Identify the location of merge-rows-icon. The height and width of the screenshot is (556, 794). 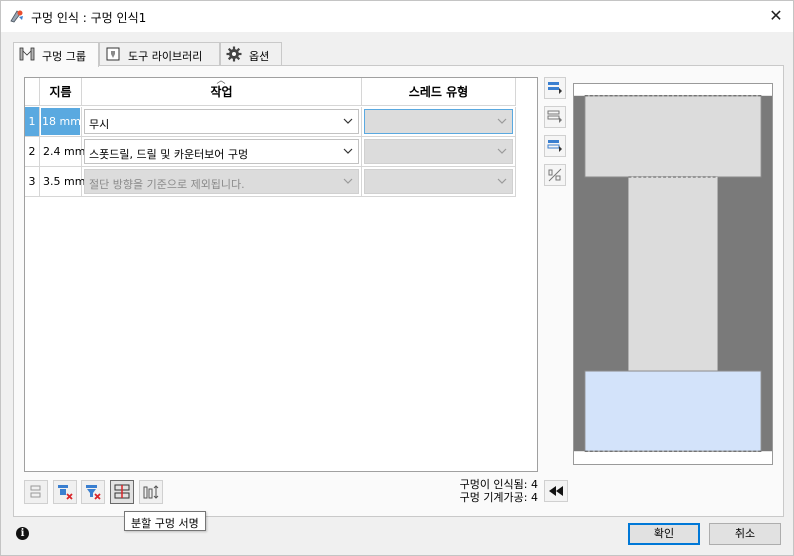
(555, 88).